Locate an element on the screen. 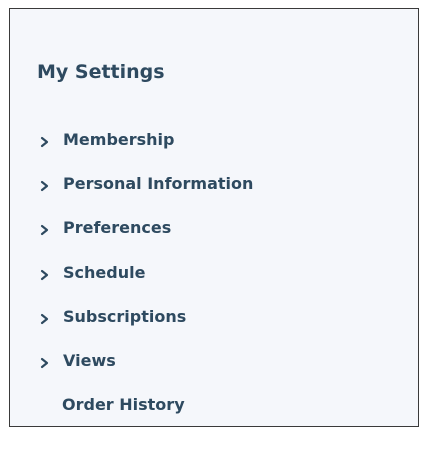  menu-item-personal-information: Personal Information is located at coordinates (145, 184).